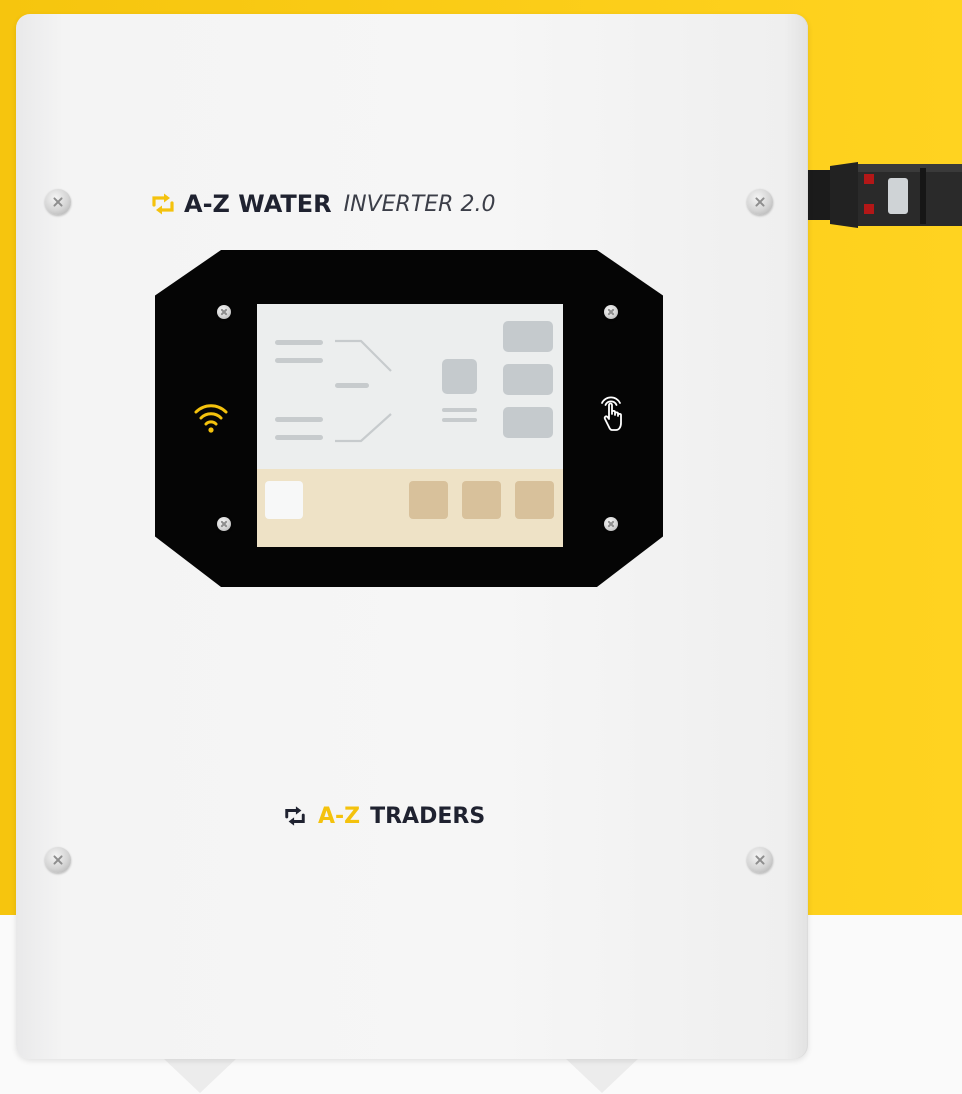  Describe the element at coordinates (602, 1075) in the screenshot. I see `device-leg-right` at that location.